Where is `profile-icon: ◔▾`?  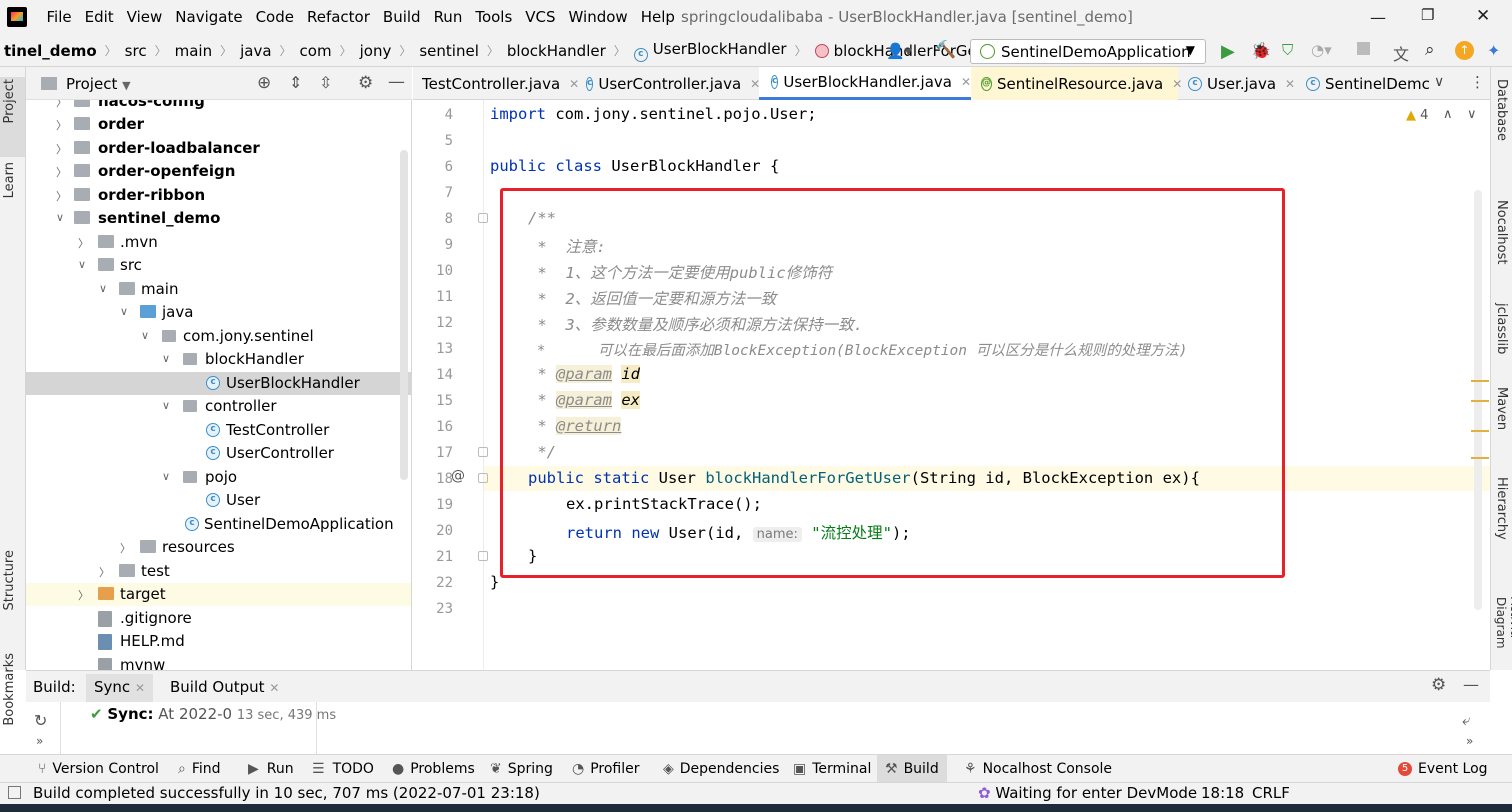
profile-icon: ◔▾ is located at coordinates (1321, 50).